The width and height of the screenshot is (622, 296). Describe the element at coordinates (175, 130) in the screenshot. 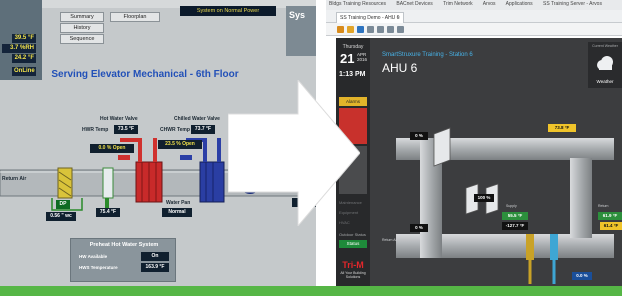

I see `chwr-temp-label: CHWR Temp` at that location.